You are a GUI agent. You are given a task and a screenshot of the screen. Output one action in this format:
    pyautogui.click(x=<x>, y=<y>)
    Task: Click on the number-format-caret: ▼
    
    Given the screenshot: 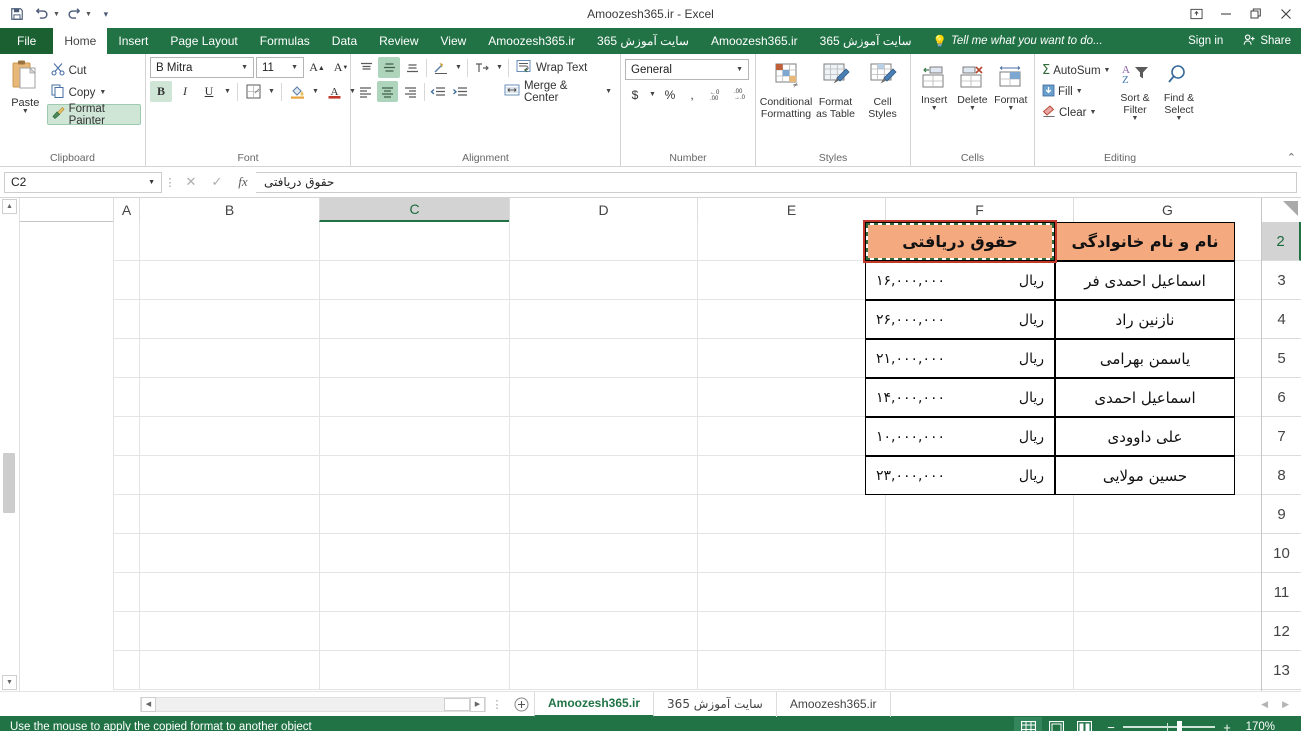 What is the action you would take?
    pyautogui.click(x=739, y=69)
    